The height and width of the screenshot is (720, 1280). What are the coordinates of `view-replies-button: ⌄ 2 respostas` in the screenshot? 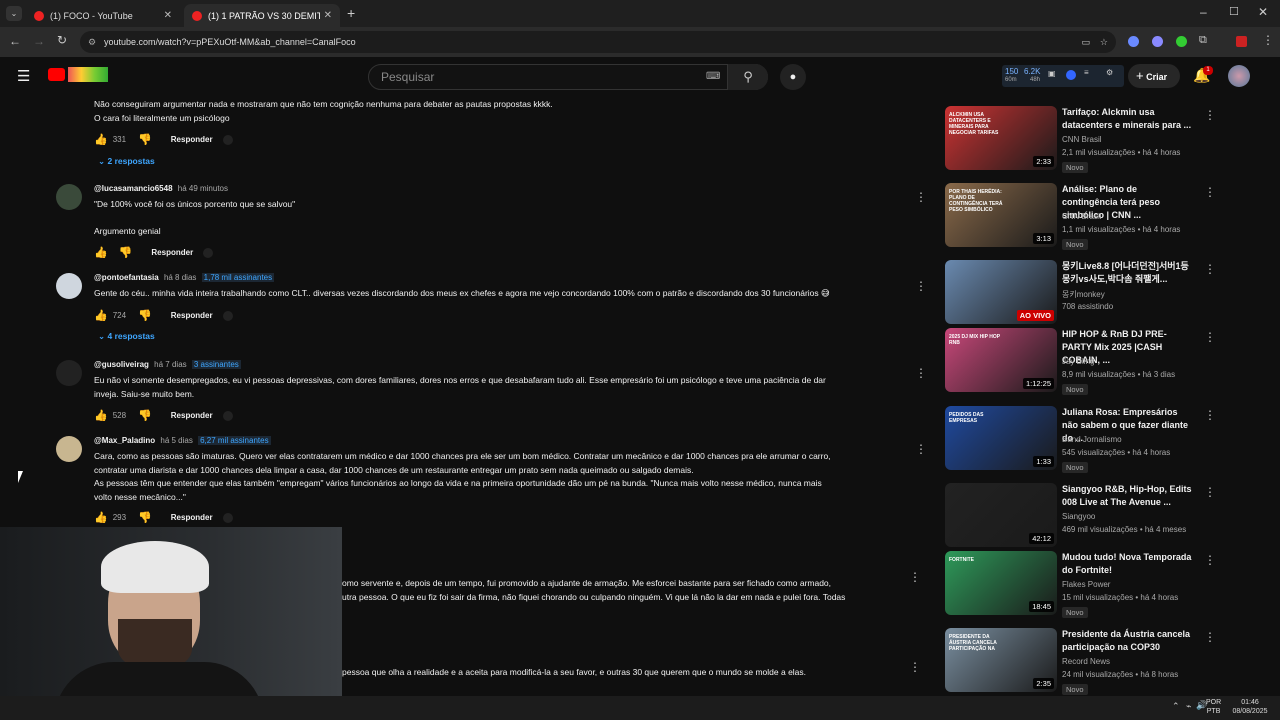 It's located at (126, 161).